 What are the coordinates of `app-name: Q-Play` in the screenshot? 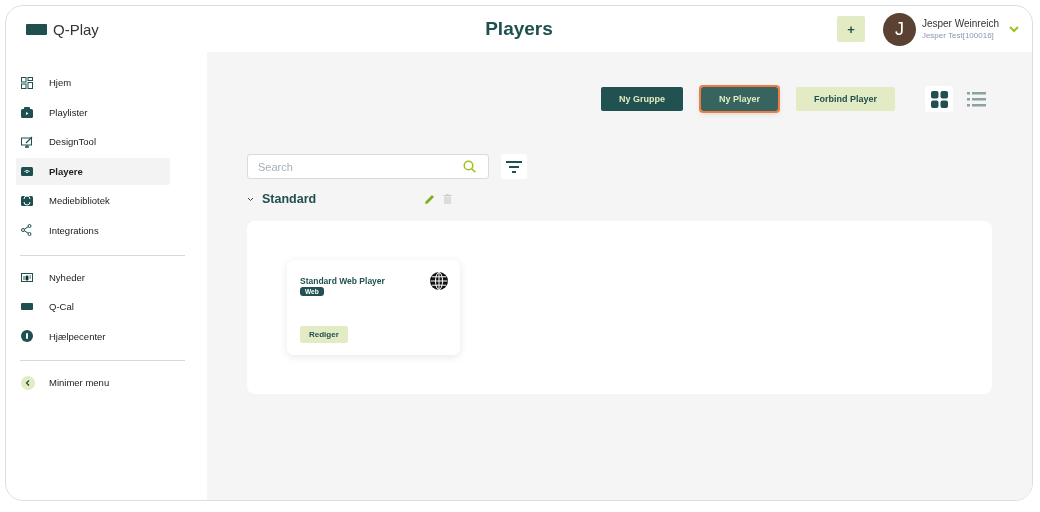 It's located at (76, 29).